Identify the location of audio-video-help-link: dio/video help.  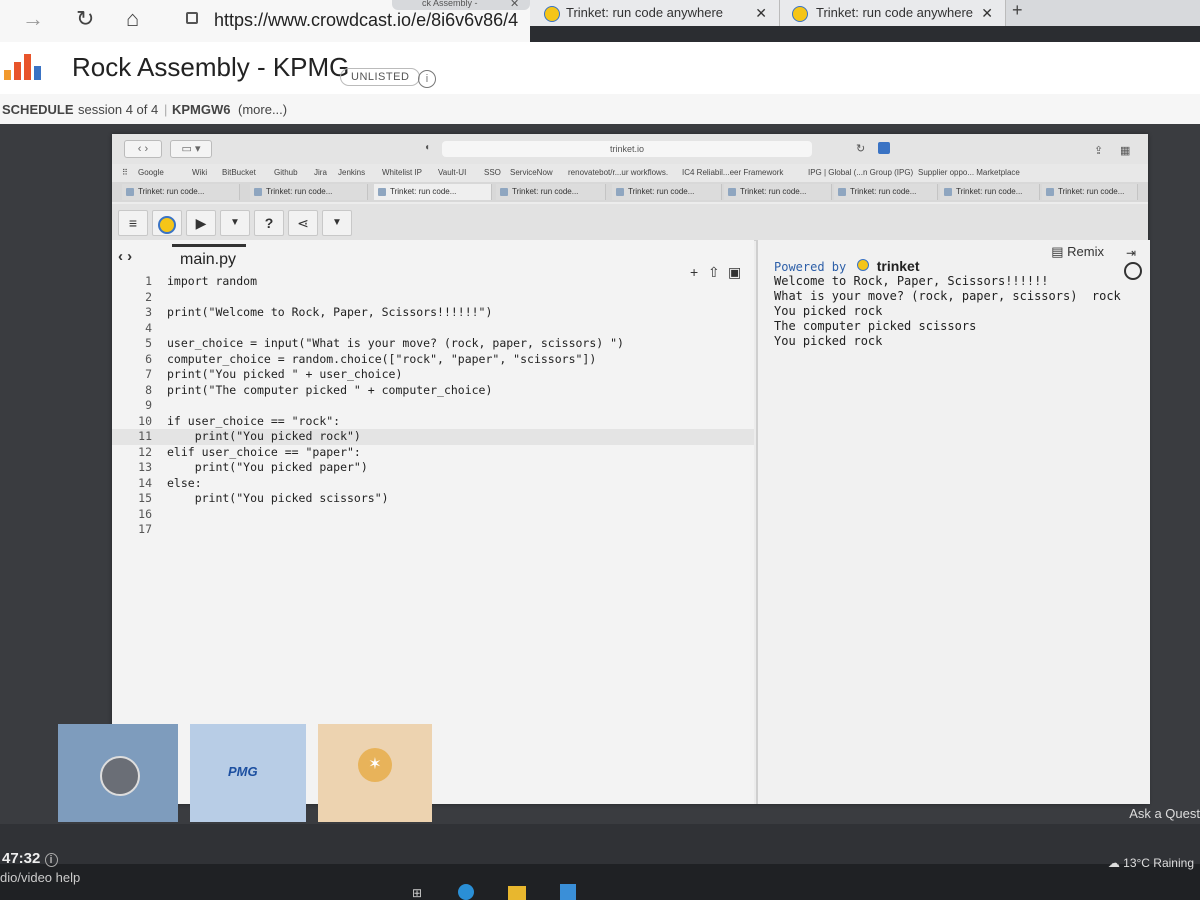
(40, 877).